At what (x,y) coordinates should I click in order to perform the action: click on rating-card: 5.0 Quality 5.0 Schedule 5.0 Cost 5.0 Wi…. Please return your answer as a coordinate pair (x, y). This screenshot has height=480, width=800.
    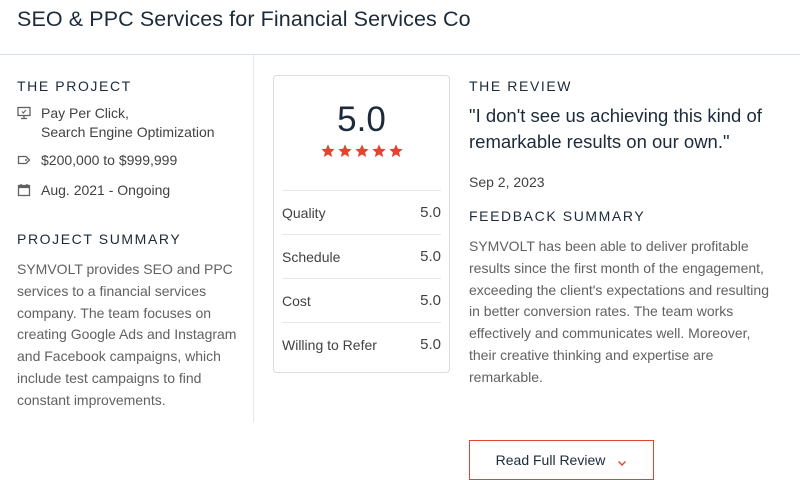
    Looking at the image, I should click on (361, 224).